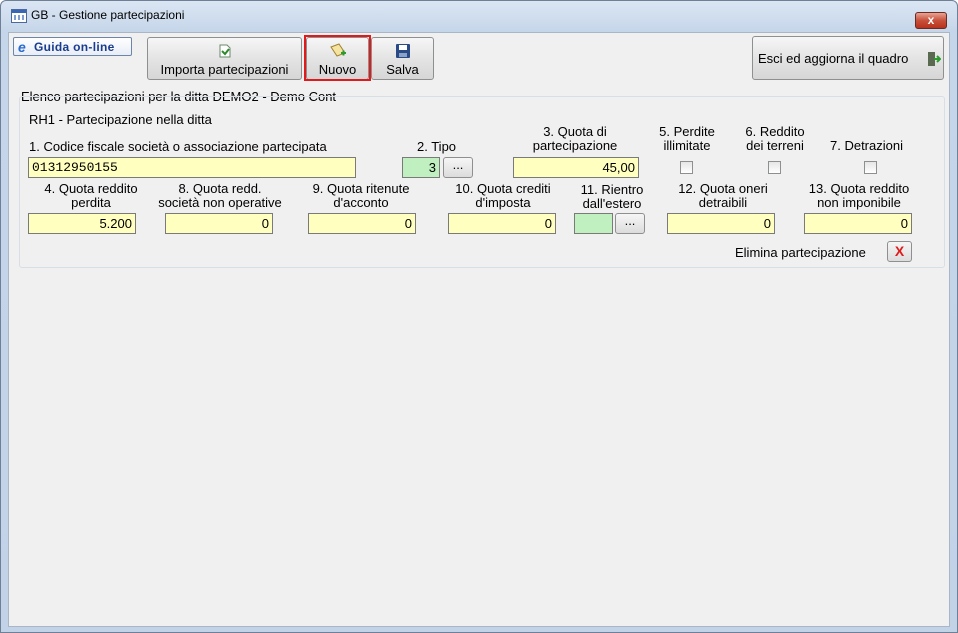 The width and height of the screenshot is (958, 633). Describe the element at coordinates (575, 131) in the screenshot. I see `field-3-label-line1: 3. Quota di` at that location.